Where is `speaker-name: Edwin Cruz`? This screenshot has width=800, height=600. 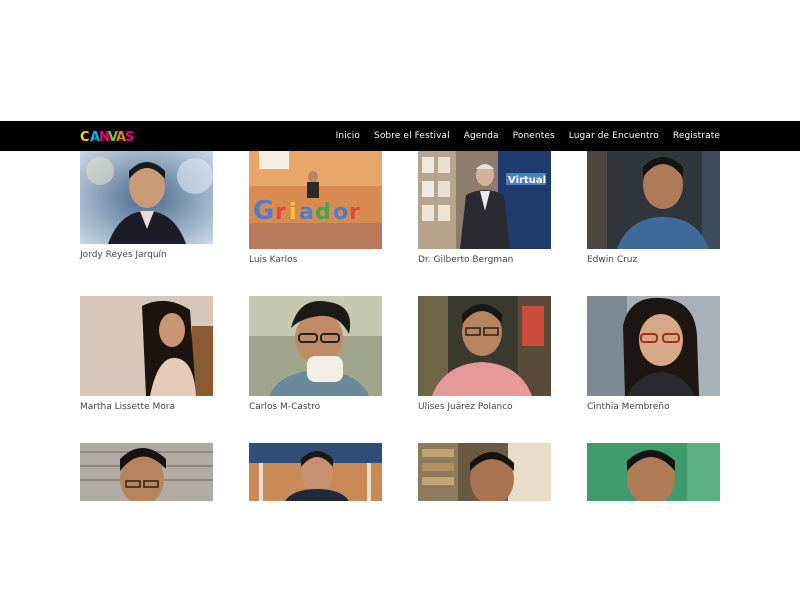 speaker-name: Edwin Cruz is located at coordinates (612, 260).